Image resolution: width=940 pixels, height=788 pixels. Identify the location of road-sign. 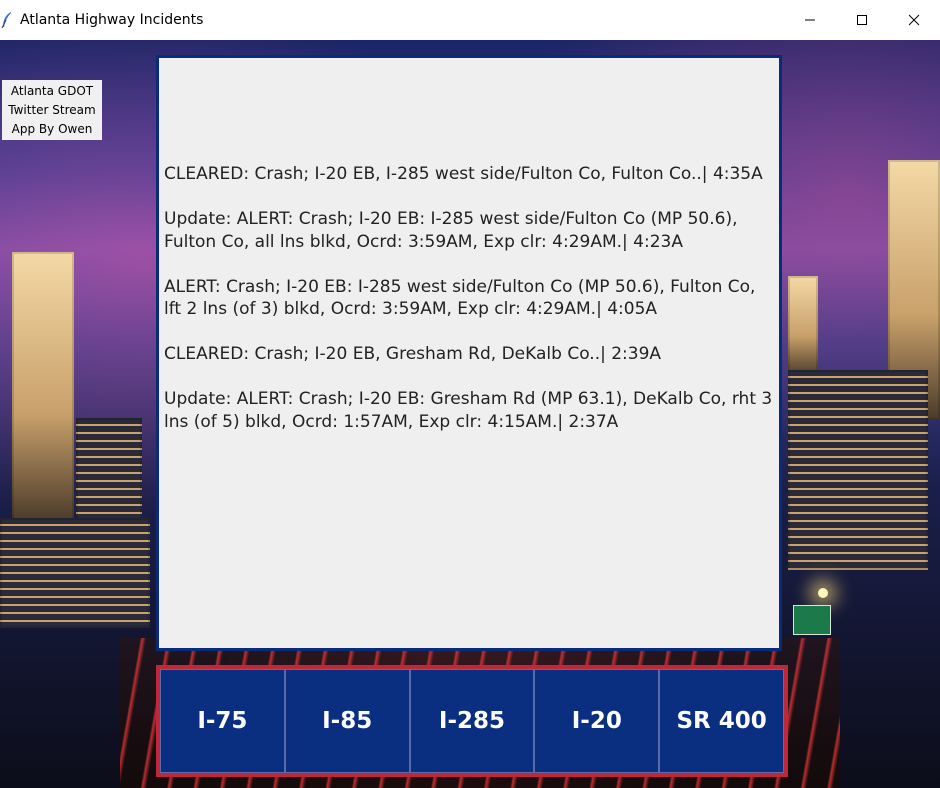
(812, 620).